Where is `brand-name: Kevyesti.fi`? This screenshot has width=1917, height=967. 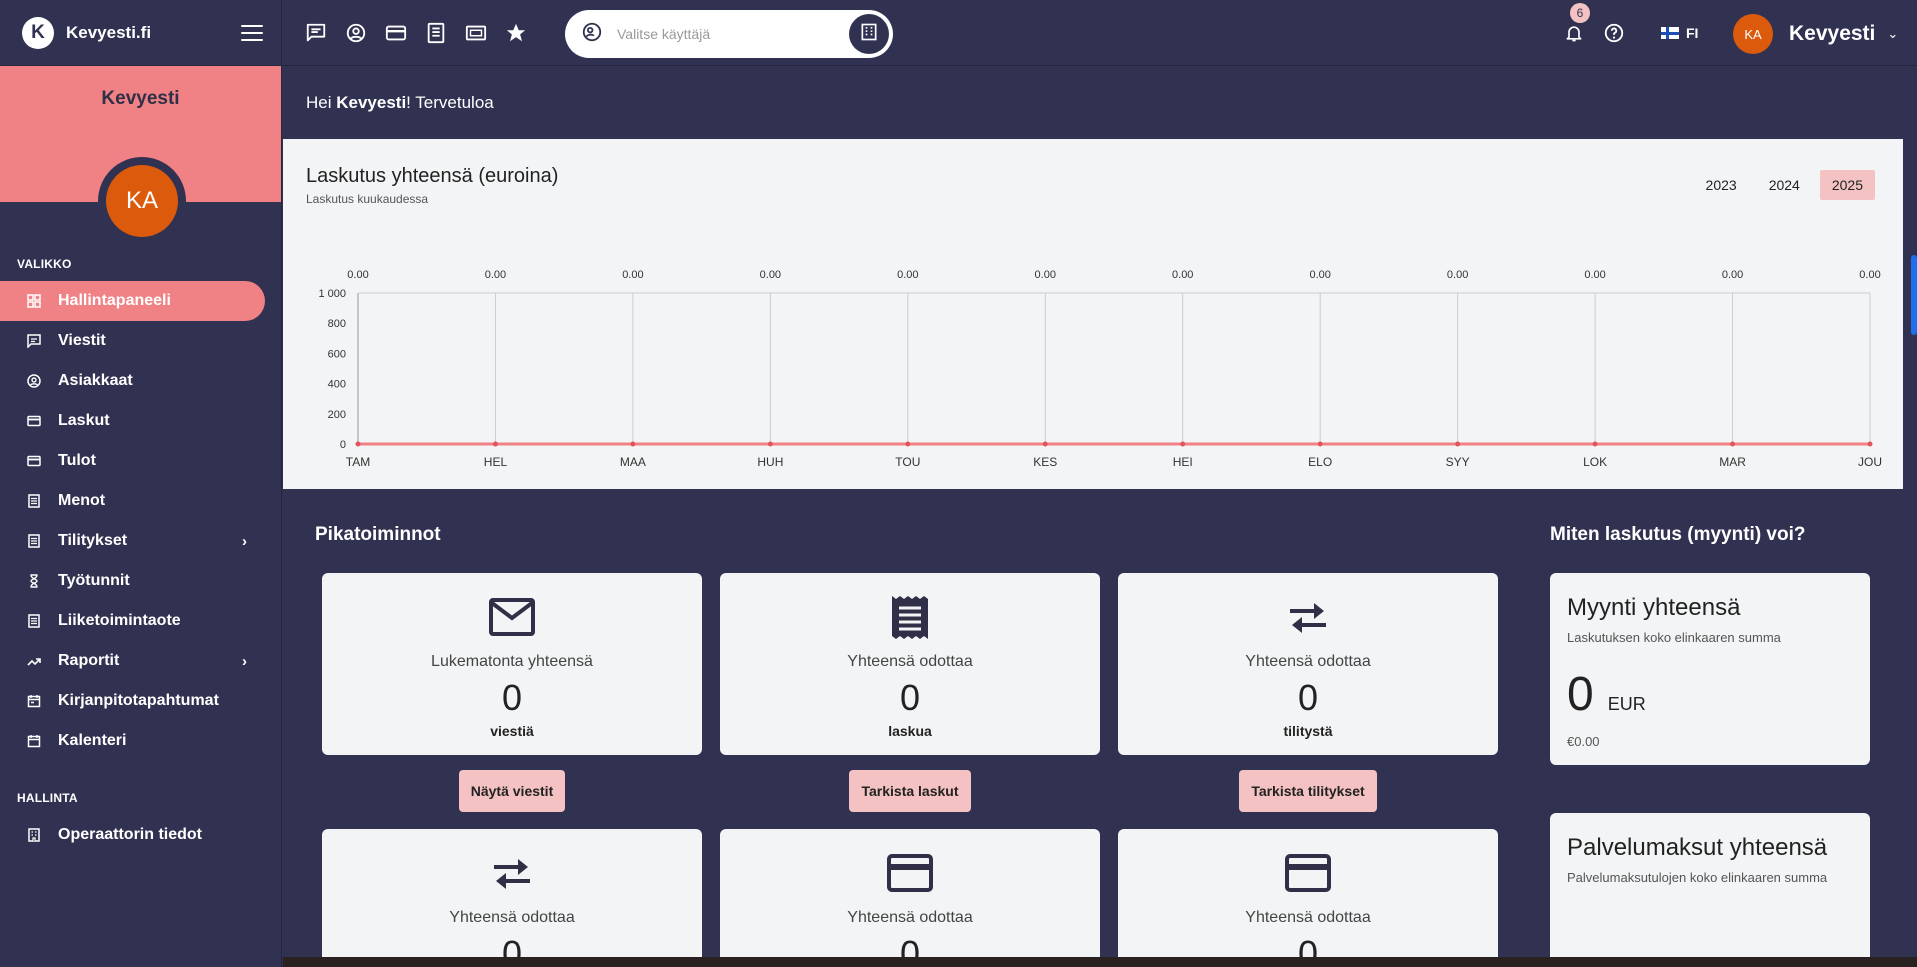 brand-name: Kevyesti.fi is located at coordinates (153, 33).